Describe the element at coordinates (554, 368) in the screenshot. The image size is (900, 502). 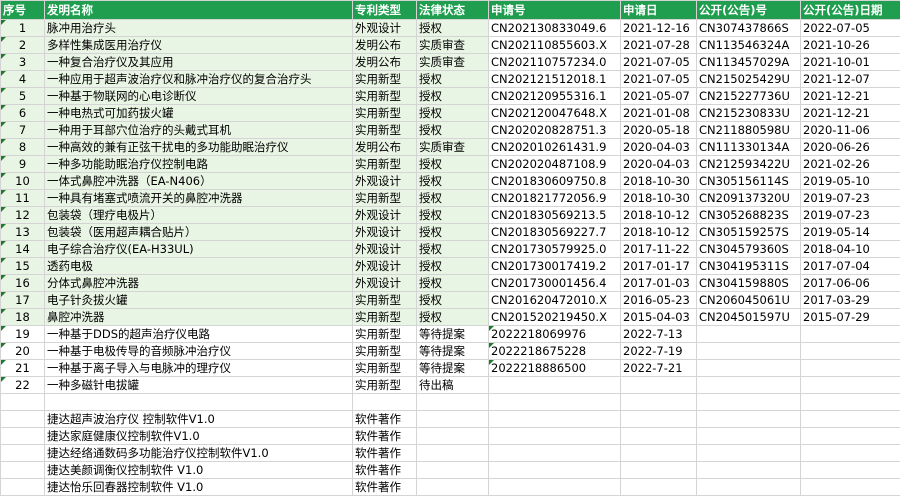
I see `appno-cell: 2022218886500` at that location.